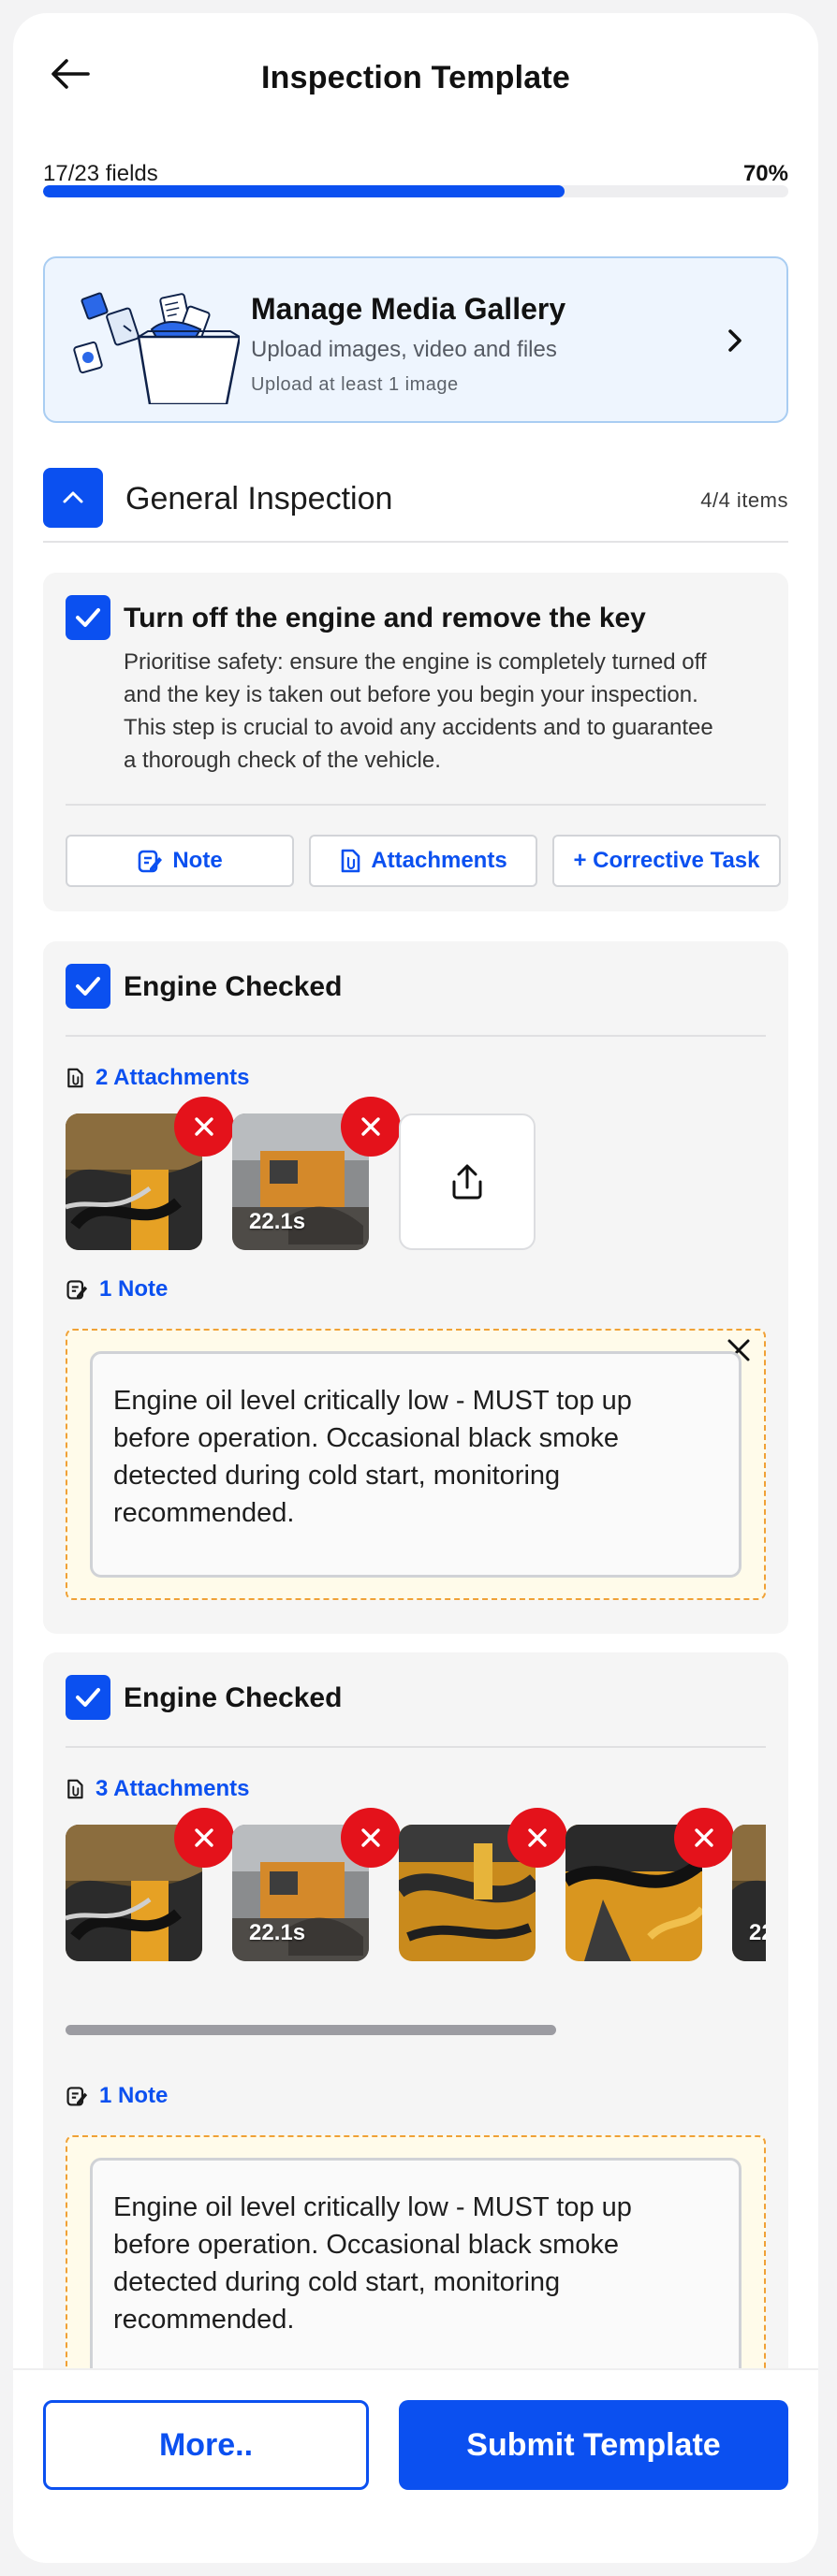  Describe the element at coordinates (206, 2445) in the screenshot. I see `more-button: More..` at that location.